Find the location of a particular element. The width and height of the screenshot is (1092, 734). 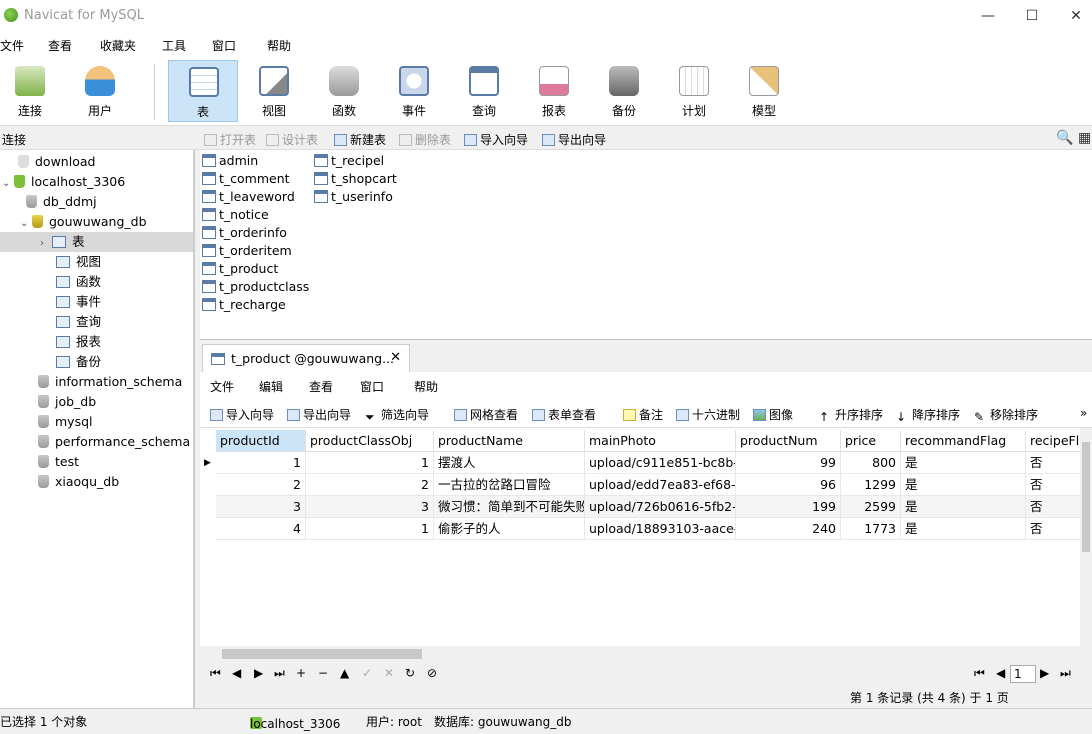

export-wizard-button: 导出向导 is located at coordinates (574, 139).